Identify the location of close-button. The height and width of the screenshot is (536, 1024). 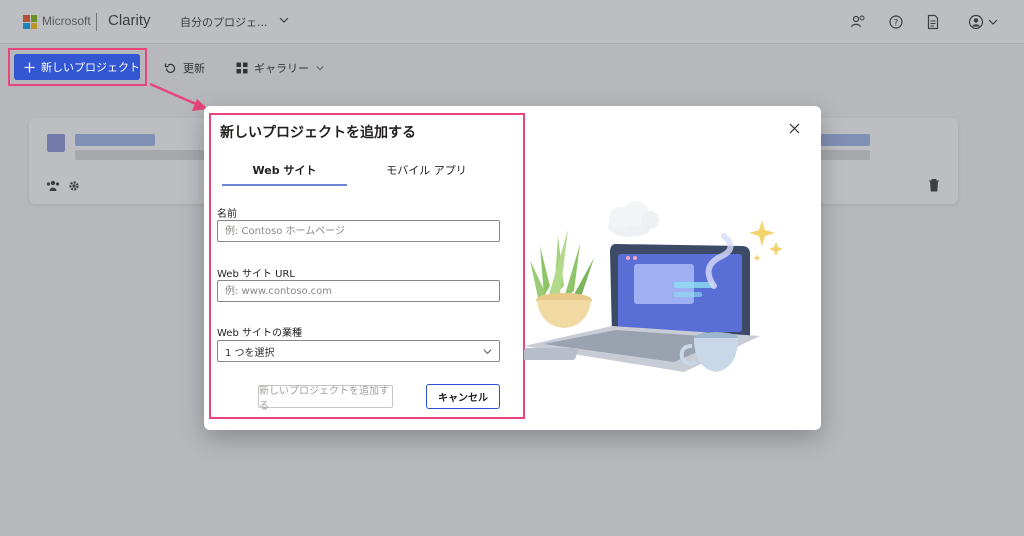
(794, 128).